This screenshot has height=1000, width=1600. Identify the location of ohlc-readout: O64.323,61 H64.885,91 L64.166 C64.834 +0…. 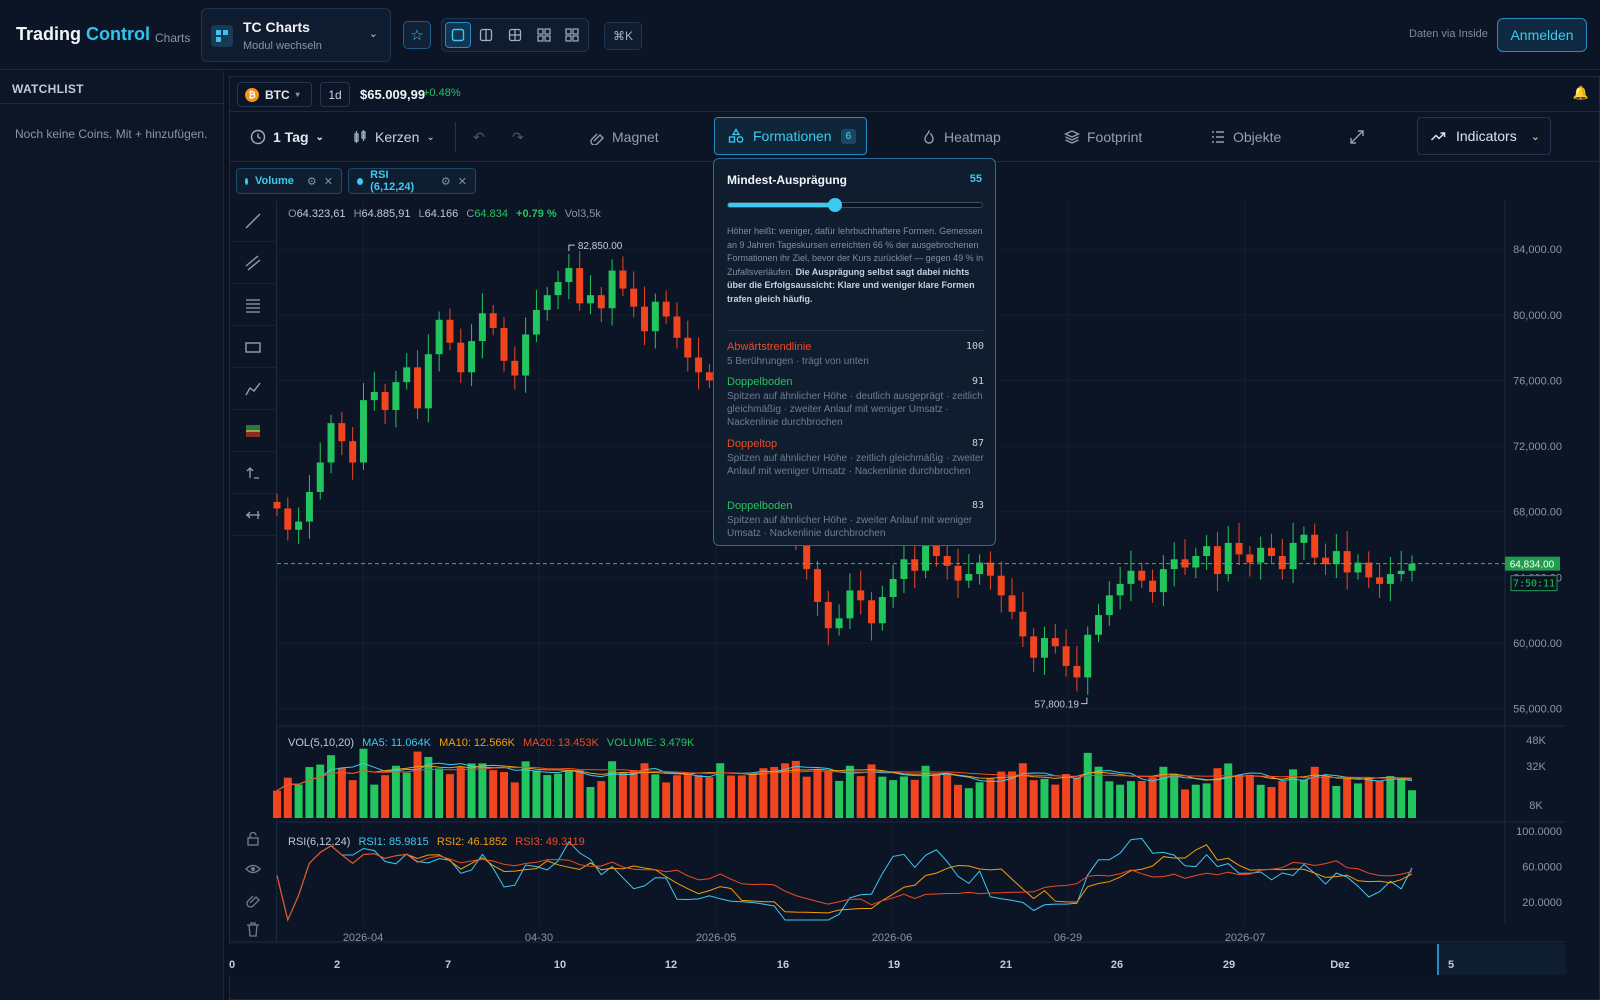
(447, 214).